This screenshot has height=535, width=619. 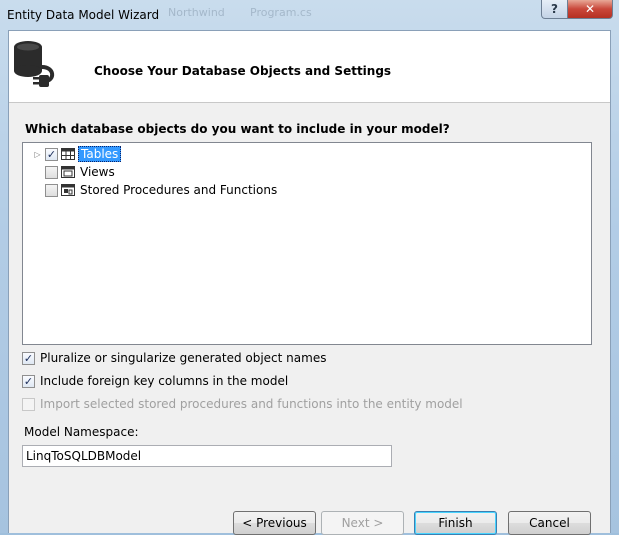 I want to click on view-icon, so click(x=68, y=172).